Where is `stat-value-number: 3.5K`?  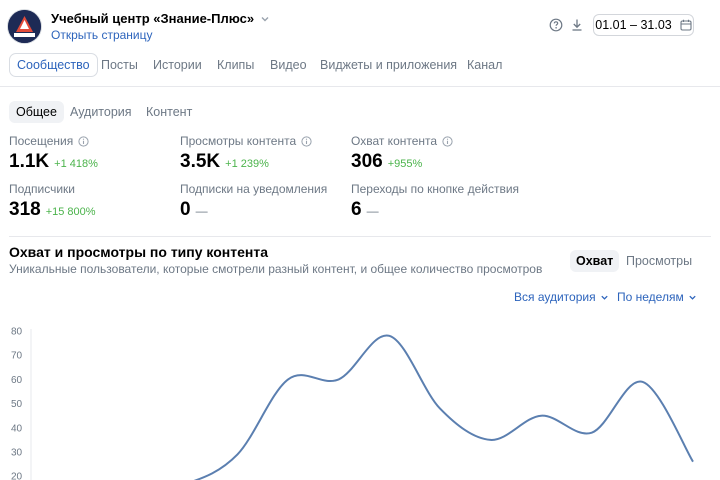 stat-value-number: 3.5K is located at coordinates (200, 161).